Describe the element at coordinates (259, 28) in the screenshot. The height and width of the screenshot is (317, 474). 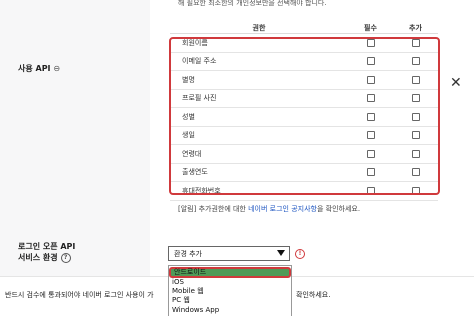
I see `header-permission: 권한` at that location.